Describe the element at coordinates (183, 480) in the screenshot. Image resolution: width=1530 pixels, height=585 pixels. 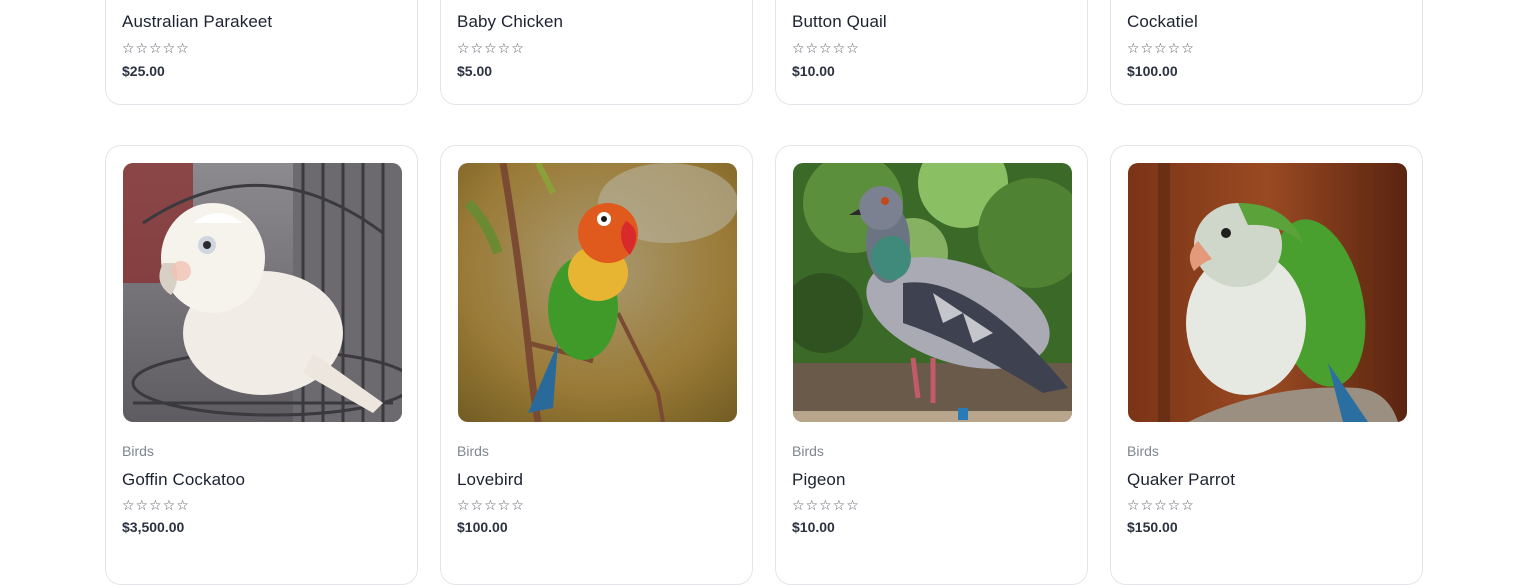
I see `product-title: Goffin Cockatoo` at that location.